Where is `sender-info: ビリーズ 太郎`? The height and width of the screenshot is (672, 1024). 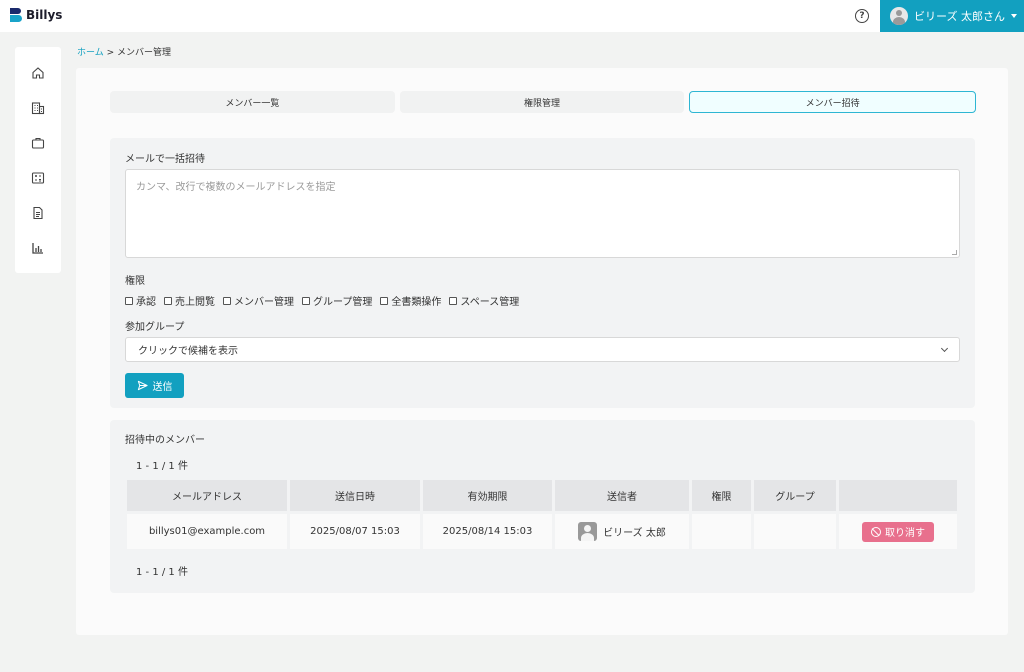
sender-info: ビリーズ 太郎 is located at coordinates (622, 531).